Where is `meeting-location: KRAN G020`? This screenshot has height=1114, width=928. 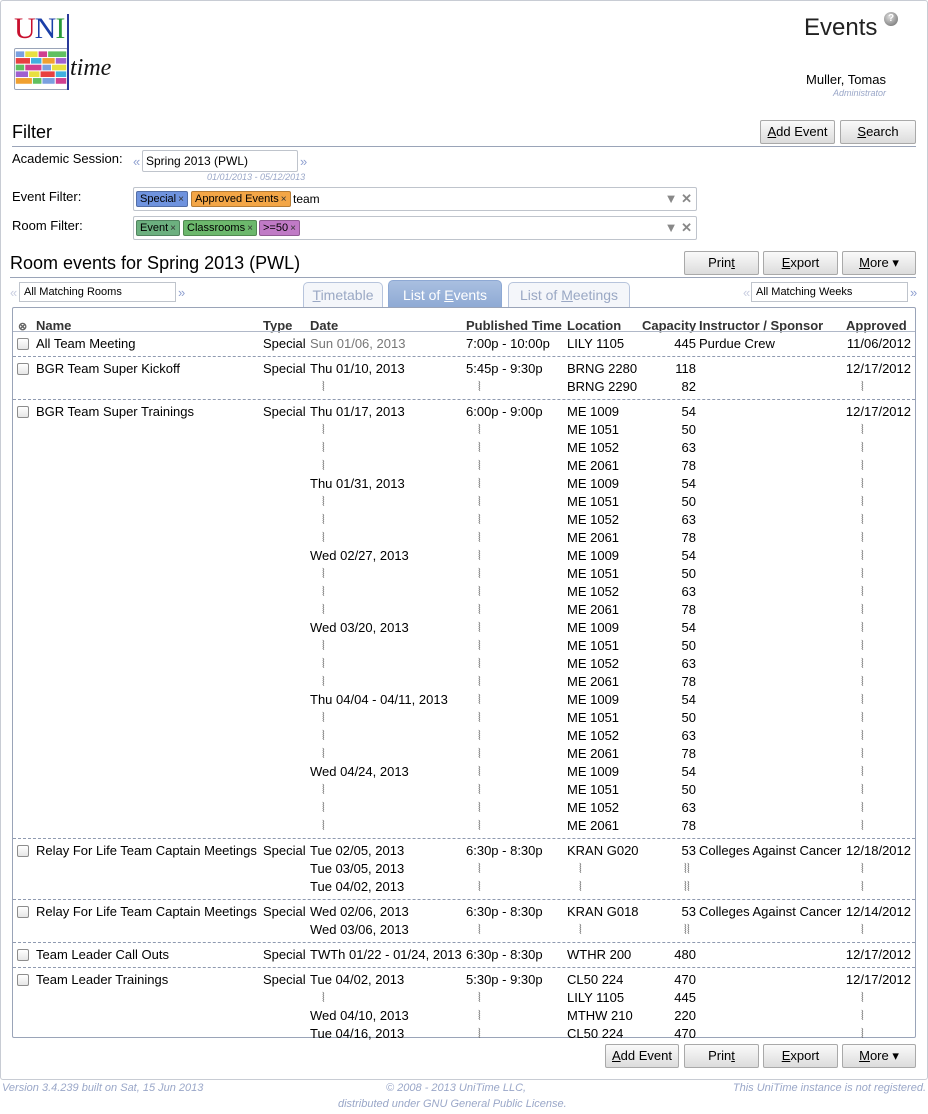
meeting-location: KRAN G020 is located at coordinates (603, 851).